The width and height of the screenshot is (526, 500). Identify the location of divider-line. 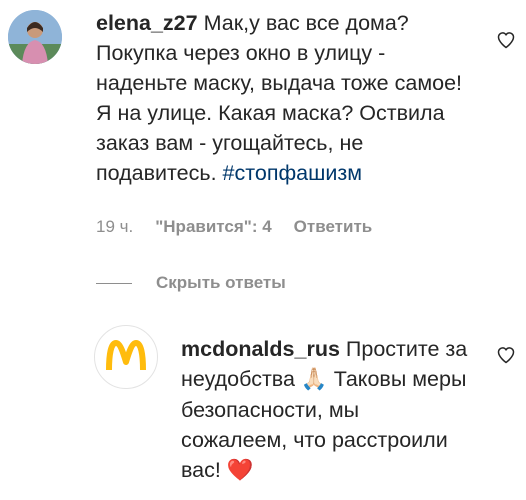
(114, 283).